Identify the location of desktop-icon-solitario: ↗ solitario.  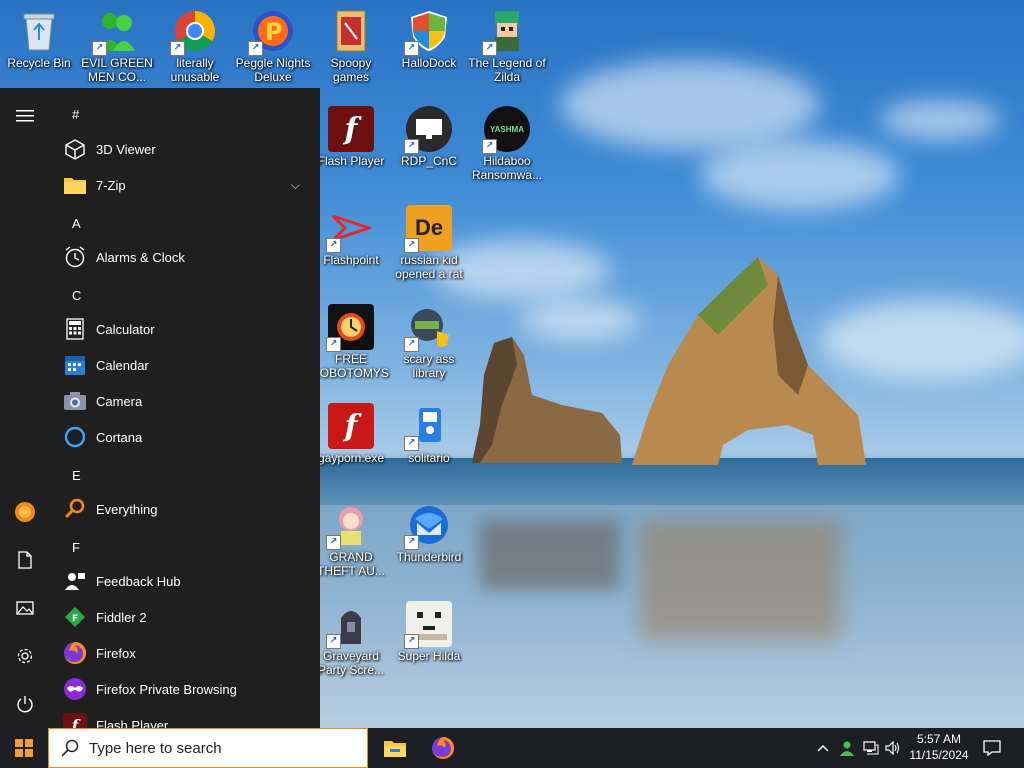
(429, 433).